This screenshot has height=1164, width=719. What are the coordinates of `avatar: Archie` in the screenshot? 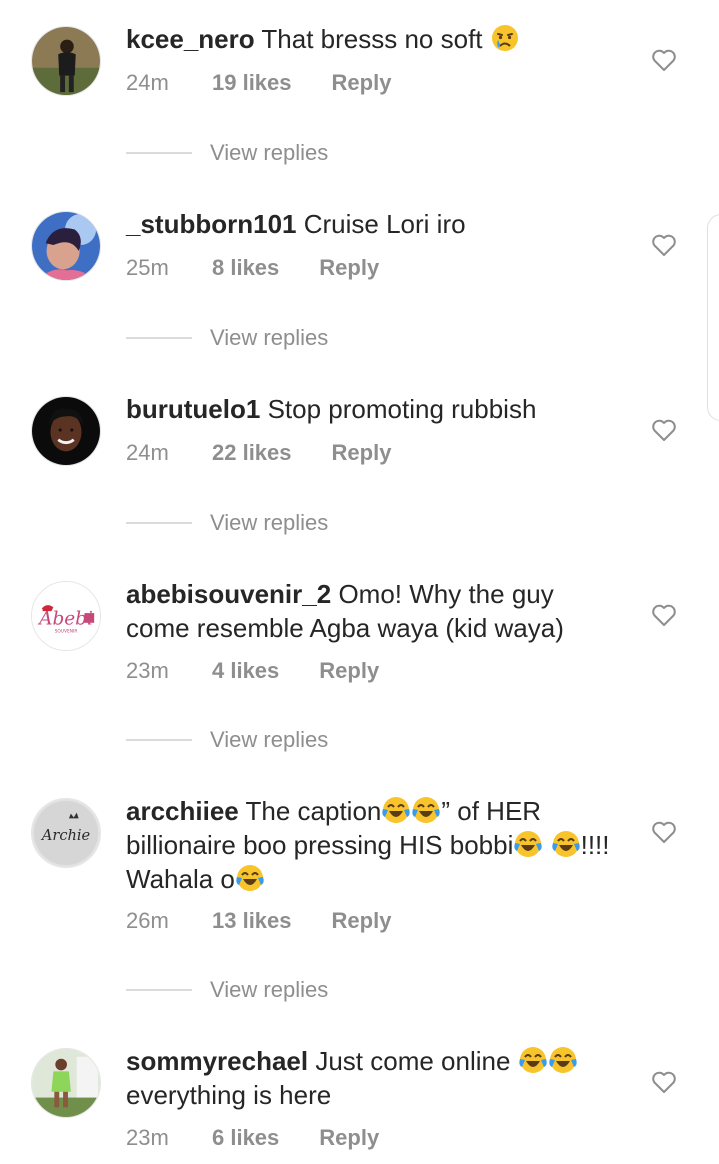 It's located at (66, 833).